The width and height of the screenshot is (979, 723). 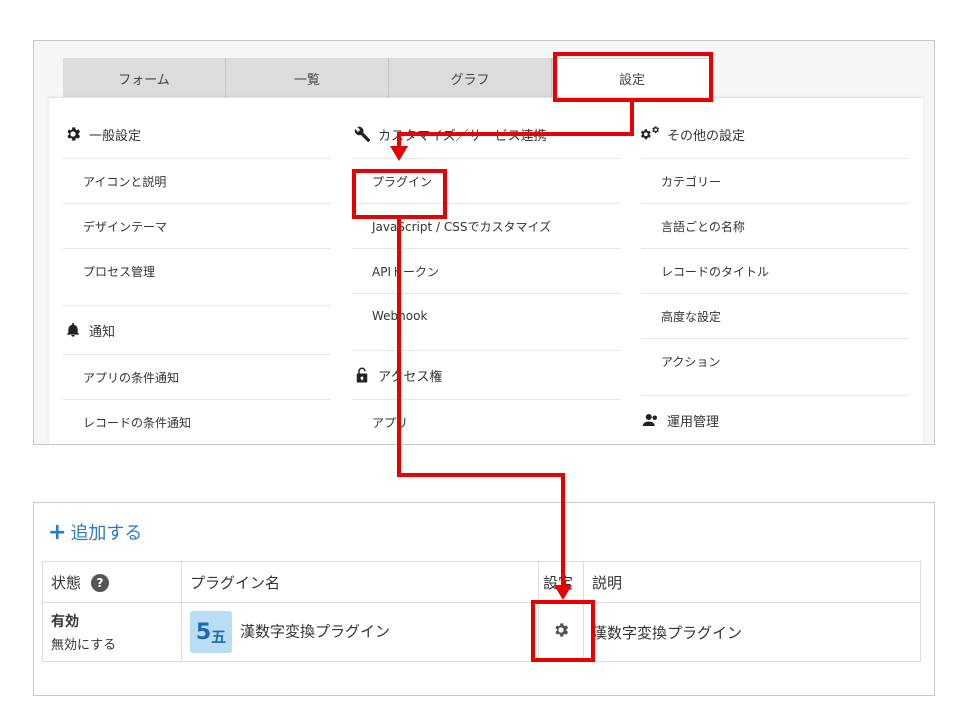 What do you see at coordinates (410, 377) in the screenshot?
I see `access-title: アクセス権` at bounding box center [410, 377].